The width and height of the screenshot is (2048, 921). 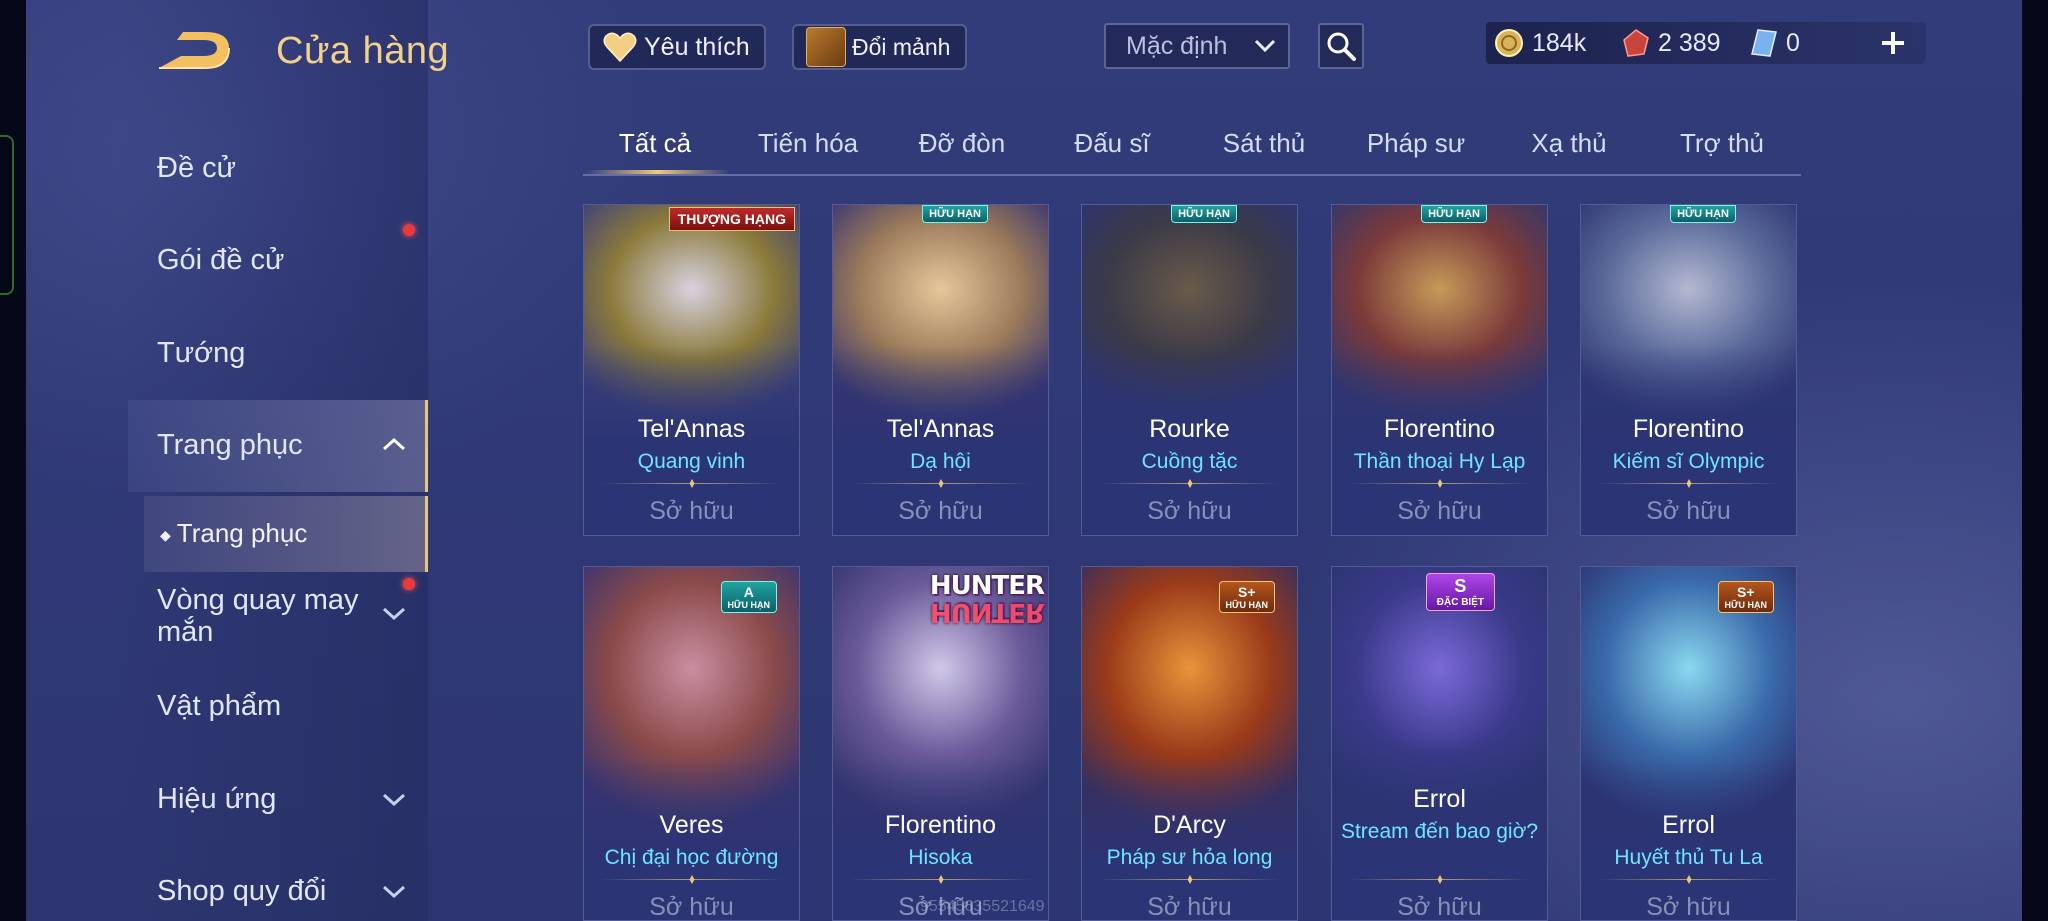 What do you see at coordinates (201, 353) in the screenshot?
I see `sidebar-item-tuong: Tướng` at bounding box center [201, 353].